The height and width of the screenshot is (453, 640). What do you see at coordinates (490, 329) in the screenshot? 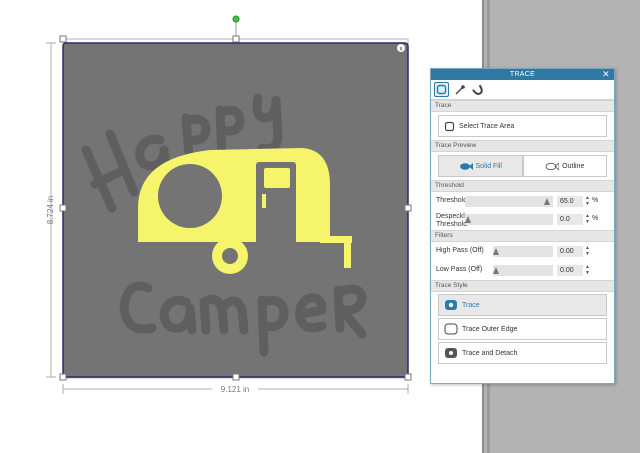
I see `trace-outer-edge-label: Trace Outer Edge` at bounding box center [490, 329].